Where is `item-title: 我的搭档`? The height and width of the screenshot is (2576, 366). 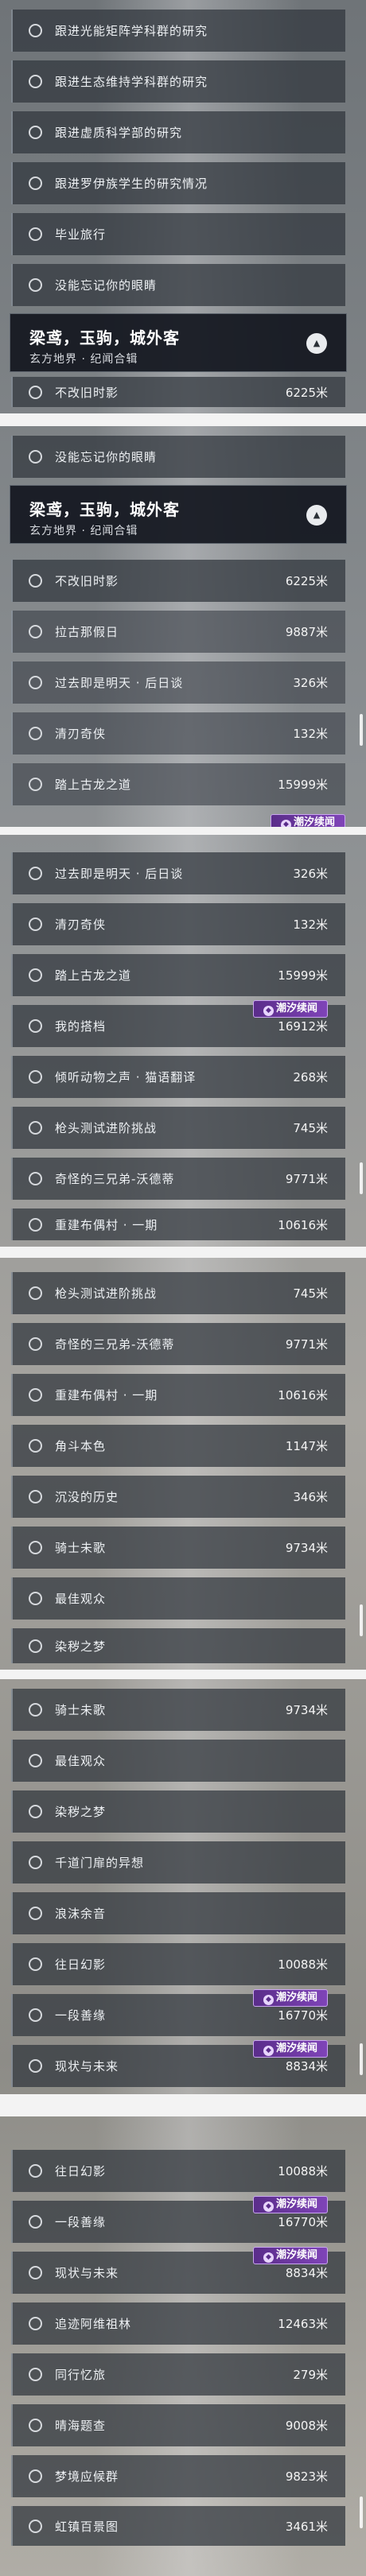
item-title: 我的搭档 is located at coordinates (81, 1026).